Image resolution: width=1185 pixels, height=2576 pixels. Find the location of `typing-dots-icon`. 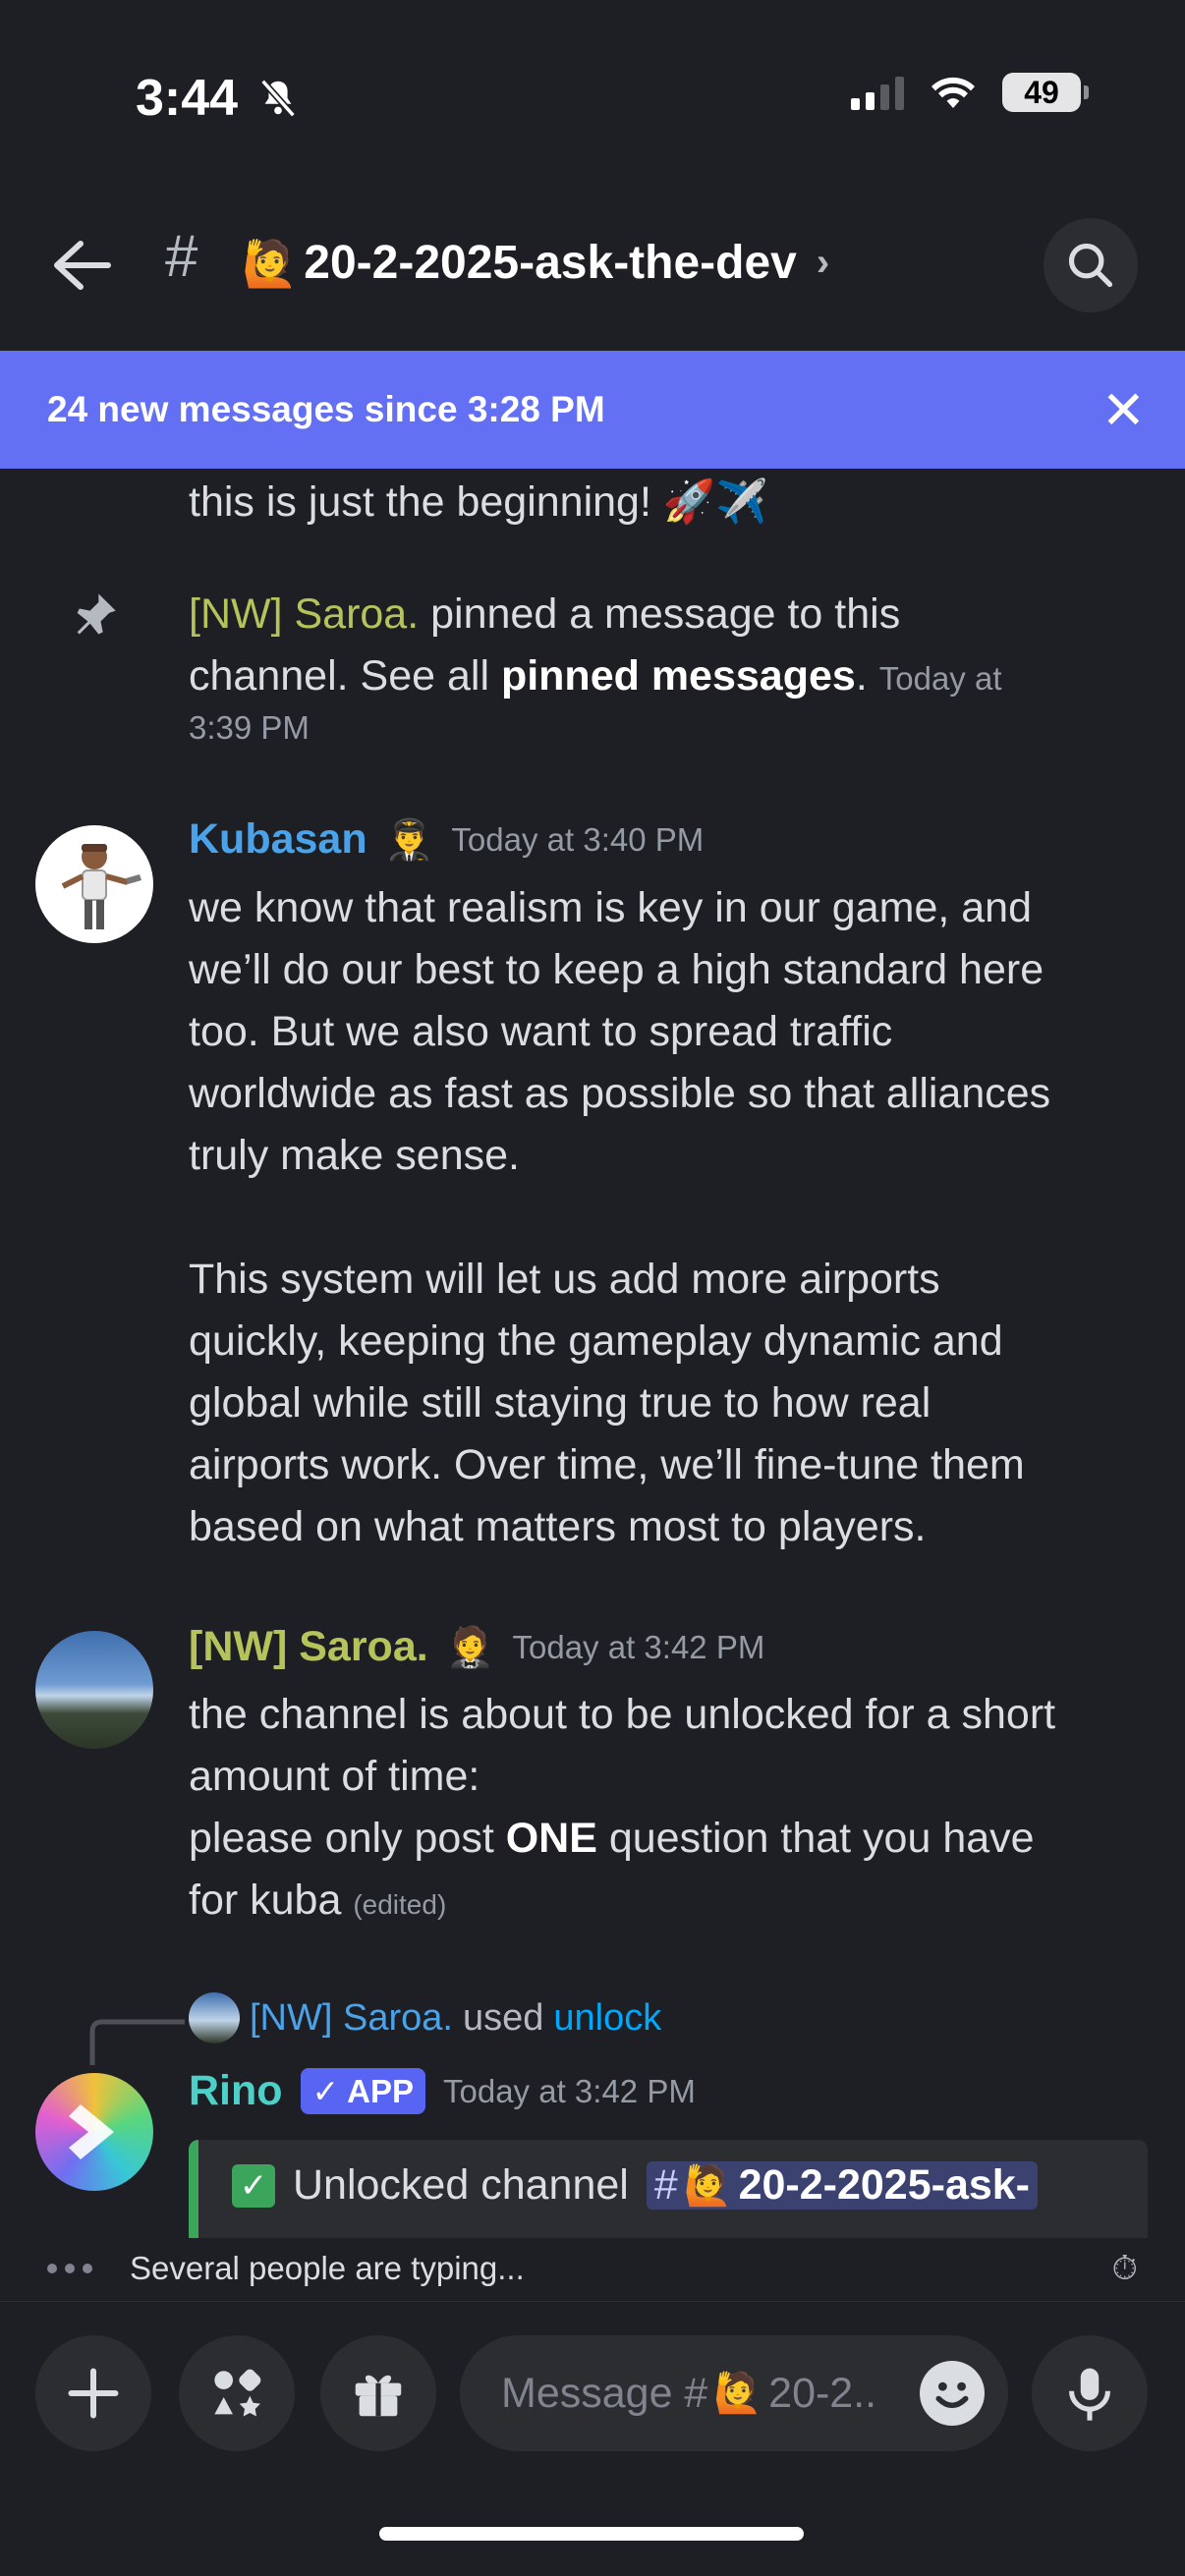

typing-dots-icon is located at coordinates (69, 2268).